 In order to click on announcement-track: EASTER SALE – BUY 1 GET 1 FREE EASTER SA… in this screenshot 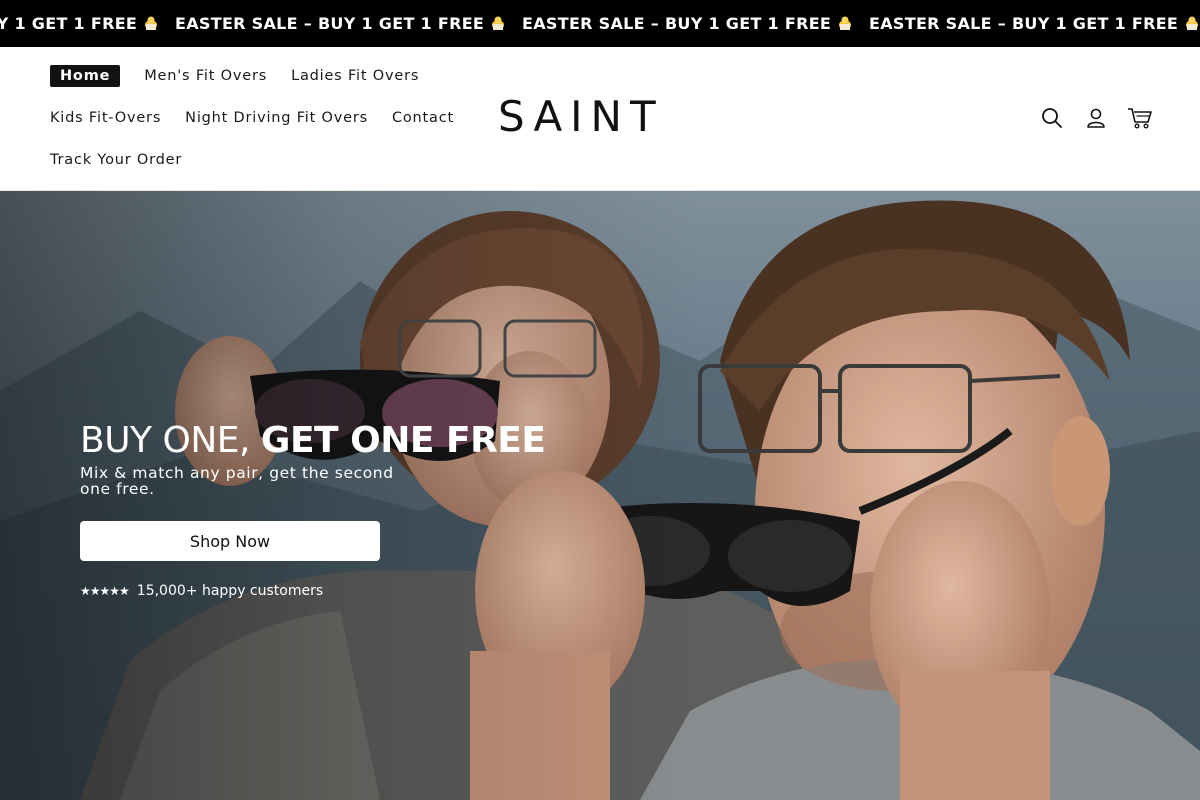, I will do `click(600, 23)`.